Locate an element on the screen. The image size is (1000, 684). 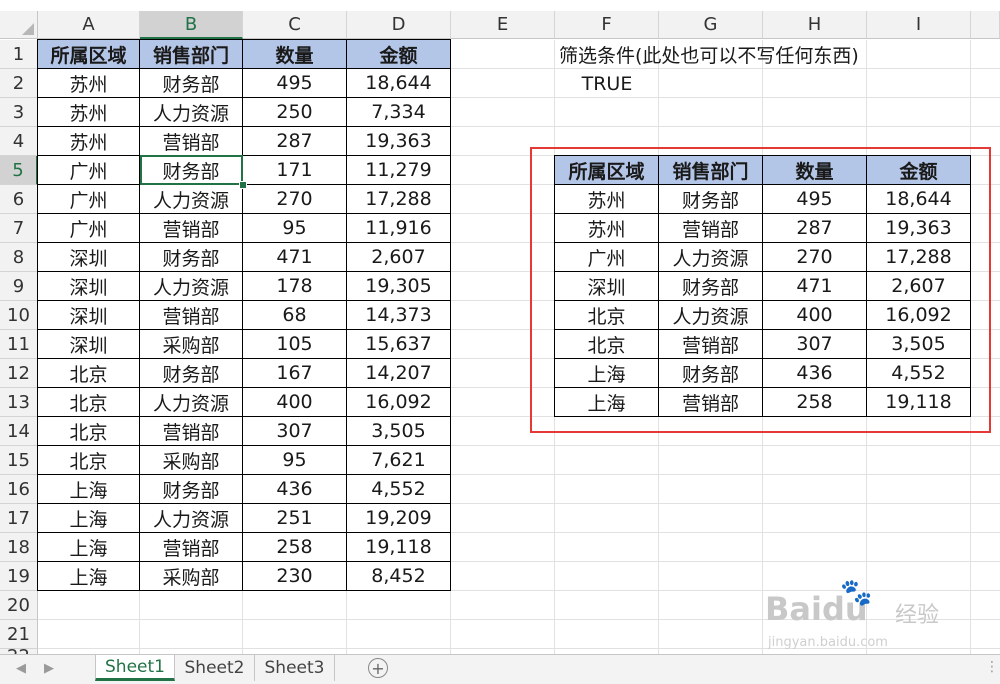
src-header-2: 数量 is located at coordinates (295, 54).